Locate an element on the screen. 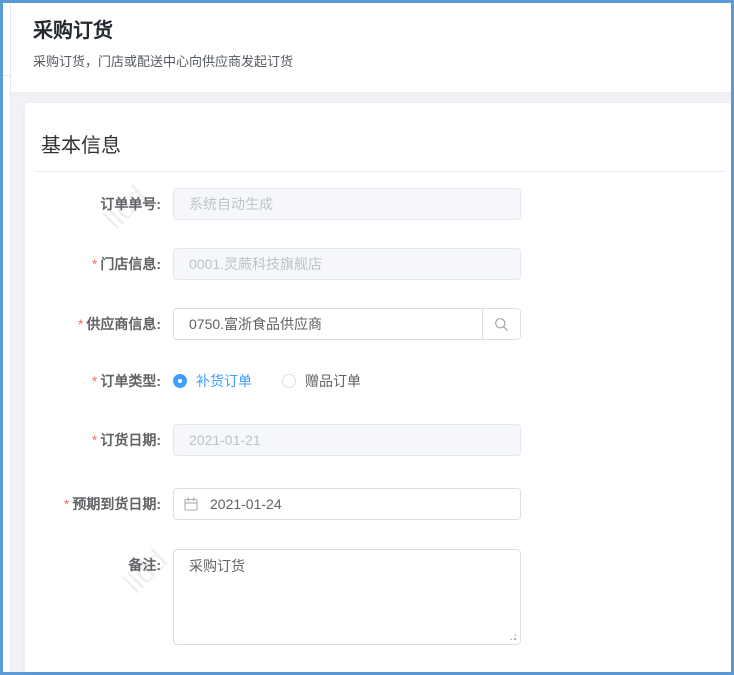 The image size is (734, 675). supplier-input is located at coordinates (328, 324).